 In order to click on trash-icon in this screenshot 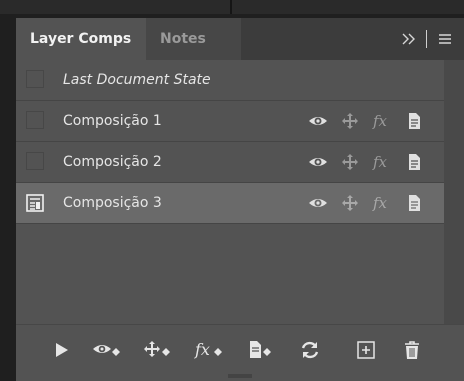, I will do `click(412, 350)`.